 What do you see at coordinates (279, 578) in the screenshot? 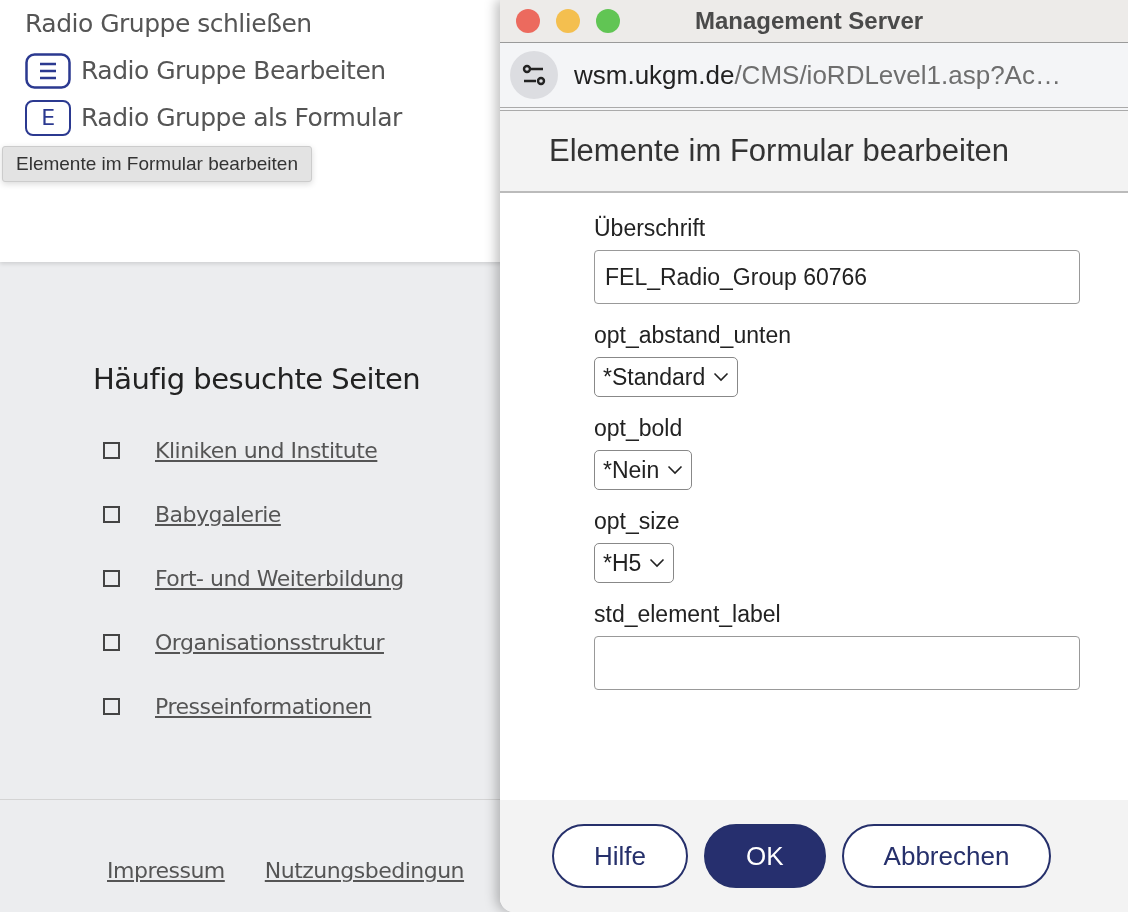
I see `page-link: Fort- und Weiterbildung` at bounding box center [279, 578].